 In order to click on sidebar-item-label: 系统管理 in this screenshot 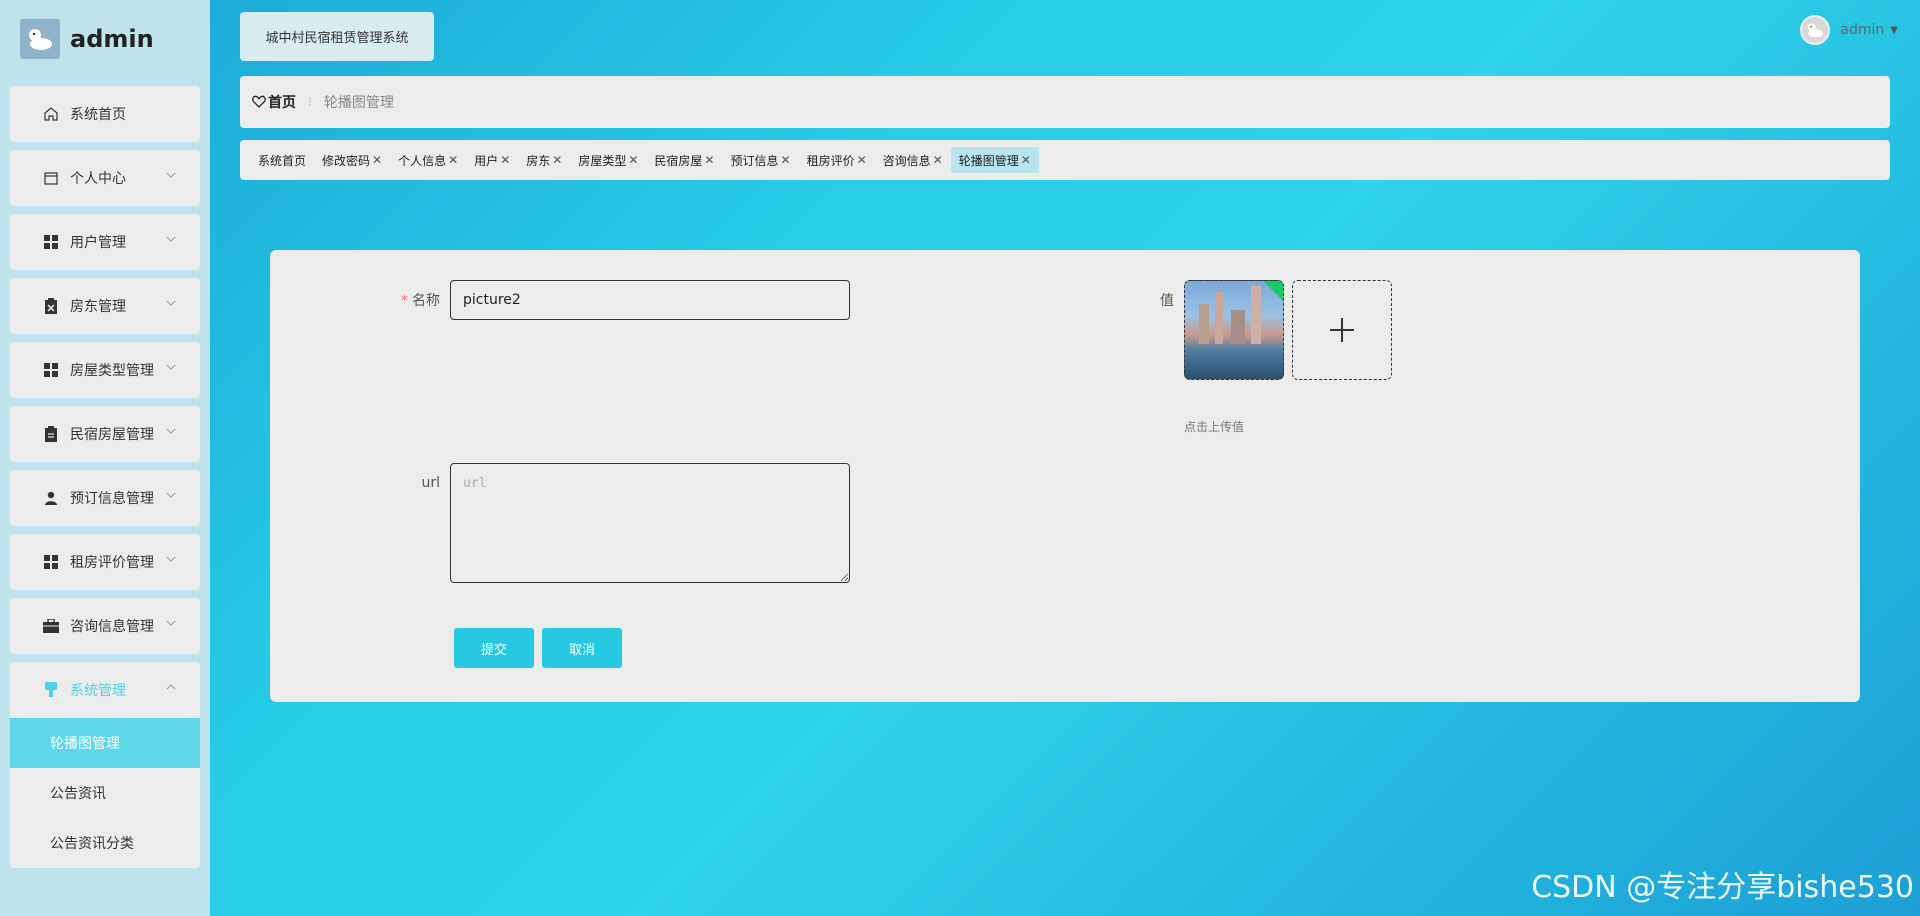, I will do `click(98, 691)`.